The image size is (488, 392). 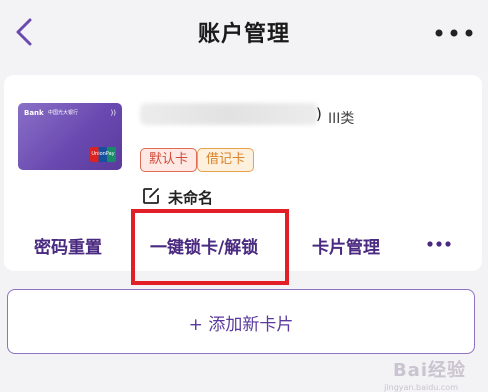 I want to click on more-actions-icon, so click(x=439, y=244).